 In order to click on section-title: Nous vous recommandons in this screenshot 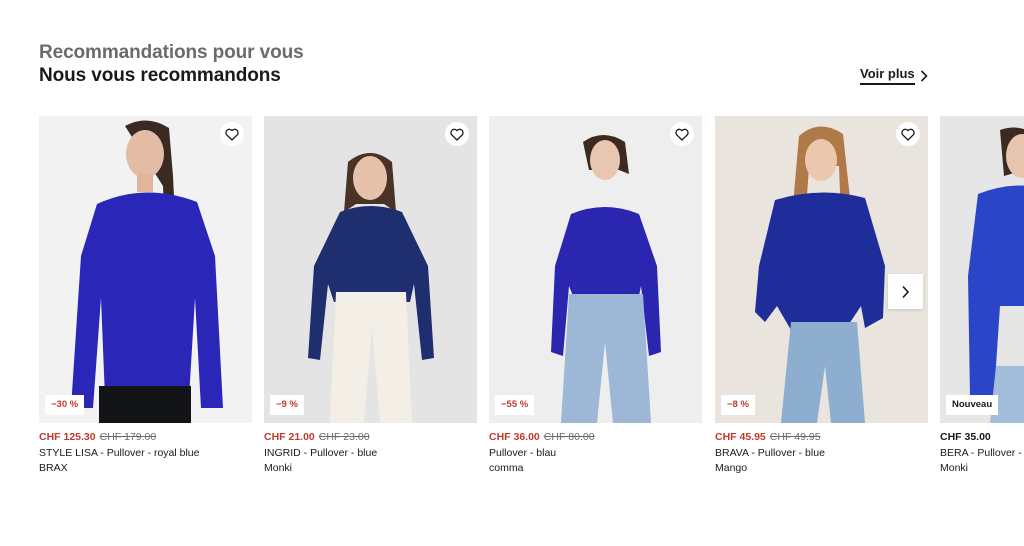, I will do `click(160, 75)`.